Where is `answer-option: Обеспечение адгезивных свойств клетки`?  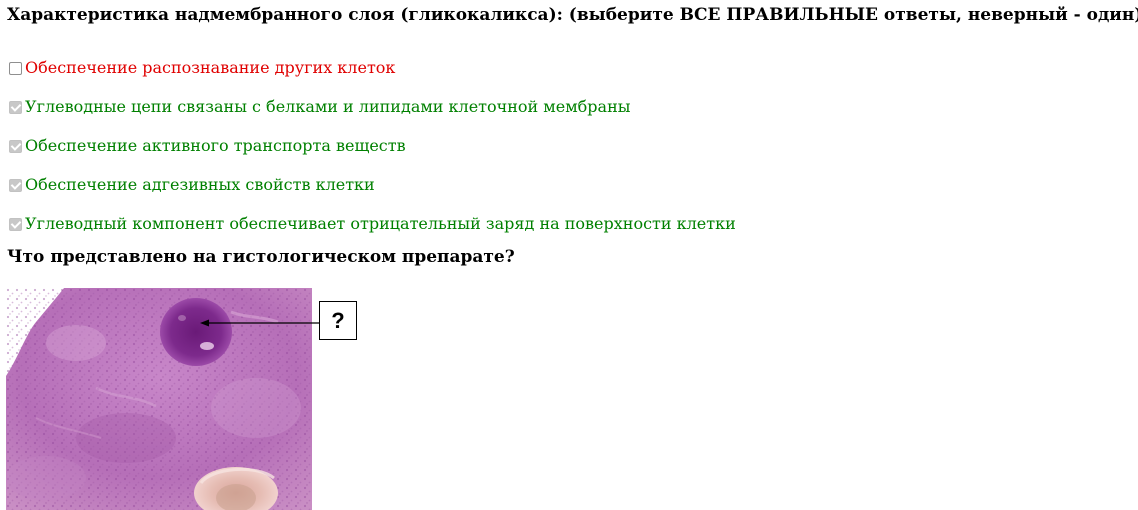 answer-option: Обеспечение адгезивных свойств клетки is located at coordinates (372, 184).